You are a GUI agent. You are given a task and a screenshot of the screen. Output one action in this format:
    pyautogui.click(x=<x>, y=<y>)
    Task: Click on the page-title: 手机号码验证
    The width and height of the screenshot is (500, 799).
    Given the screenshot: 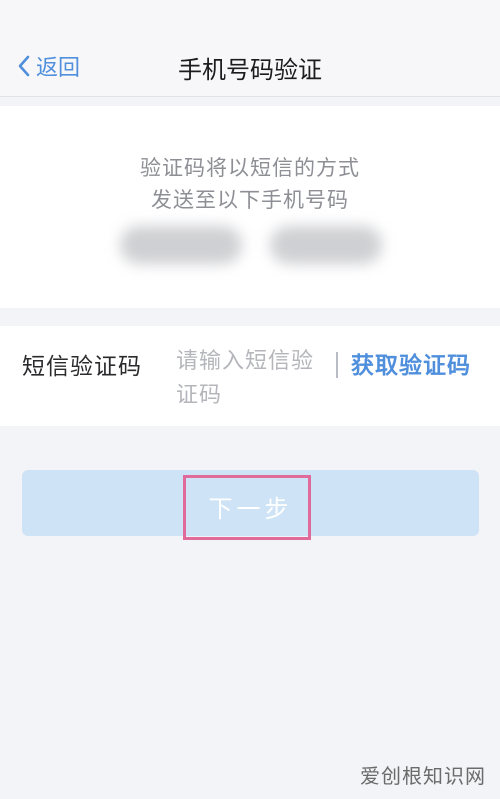 What is the action you would take?
    pyautogui.click(x=250, y=70)
    